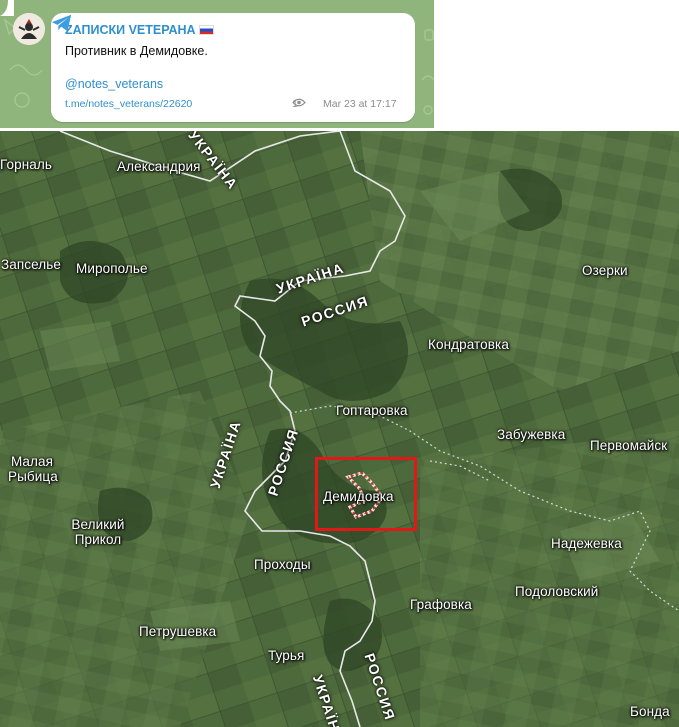 The image size is (679, 727). What do you see at coordinates (62, 23) in the screenshot?
I see `telegram-icon` at bounding box center [62, 23].